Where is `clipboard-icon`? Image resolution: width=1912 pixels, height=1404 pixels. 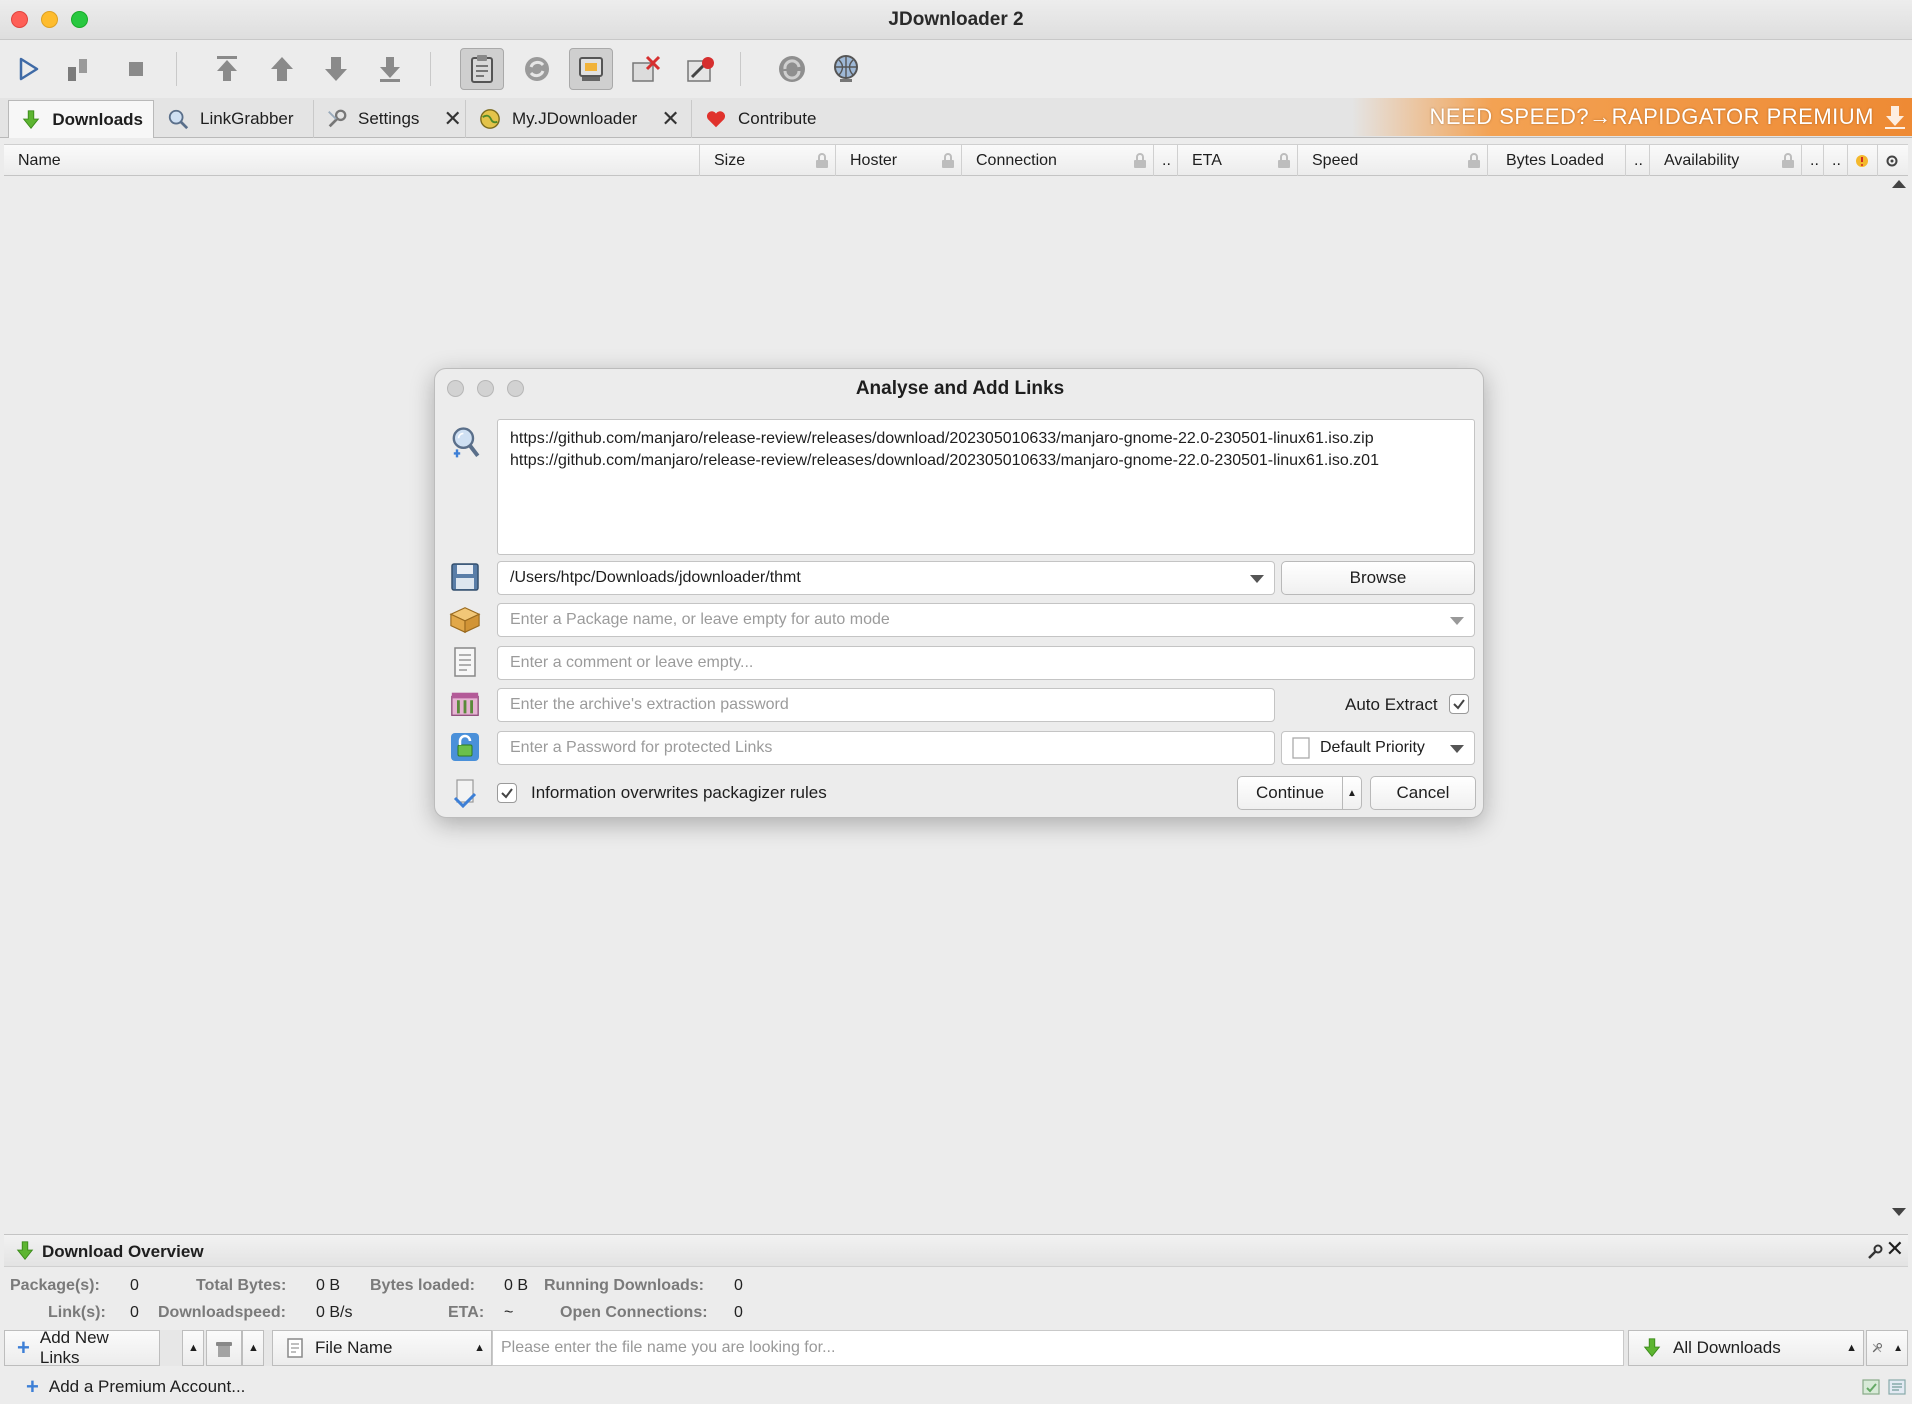 clipboard-icon is located at coordinates (482, 69).